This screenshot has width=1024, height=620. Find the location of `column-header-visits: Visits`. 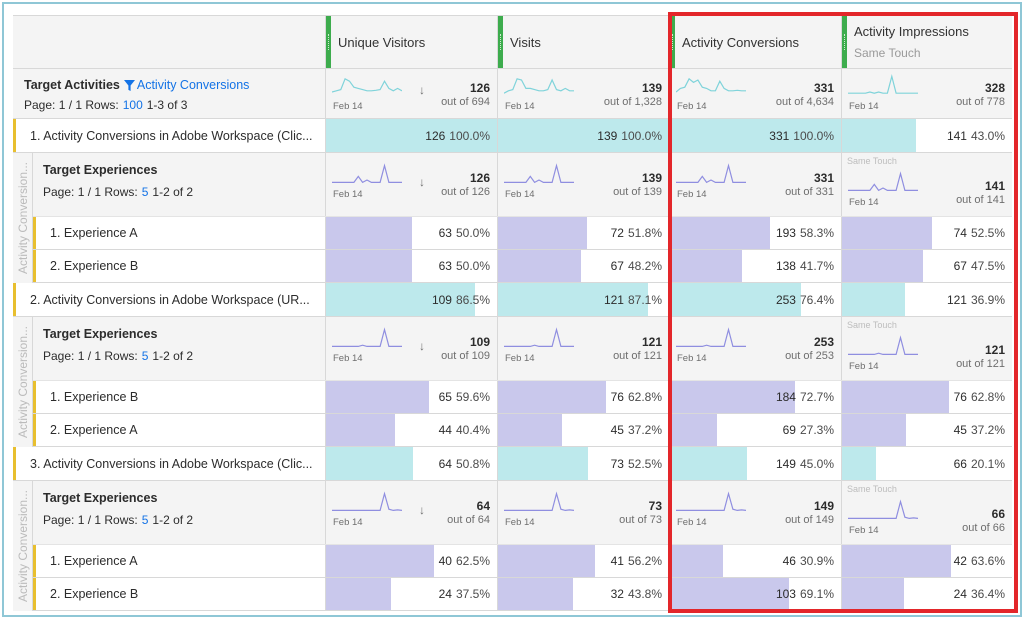

column-header-visits: Visits is located at coordinates (583, 42).